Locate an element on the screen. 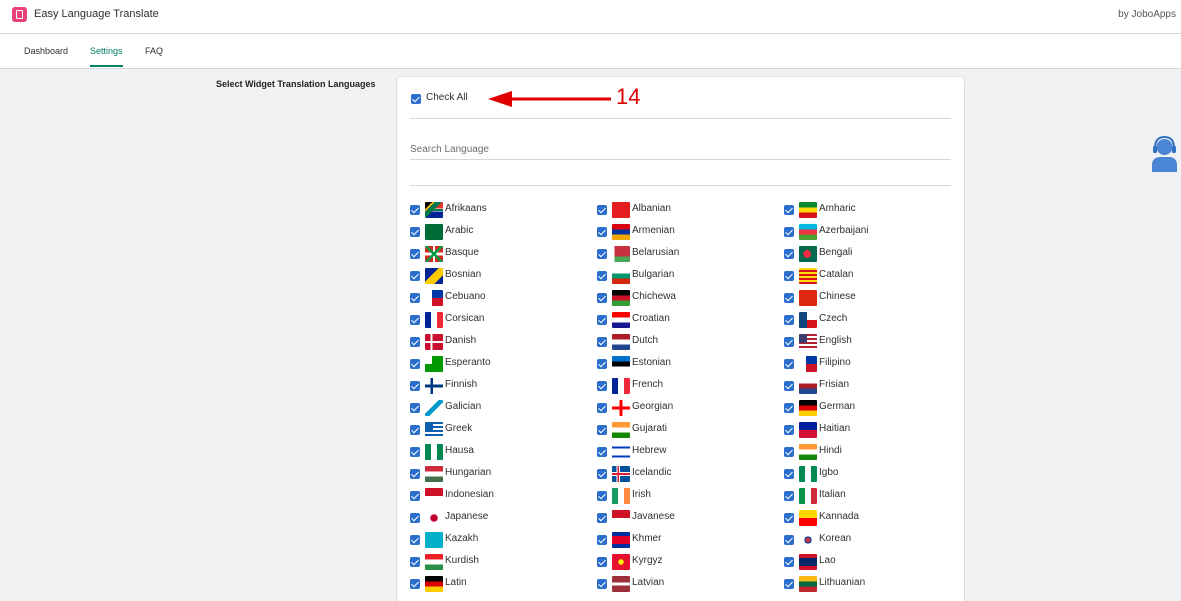  language-checkbox-danish is located at coordinates (415, 342).